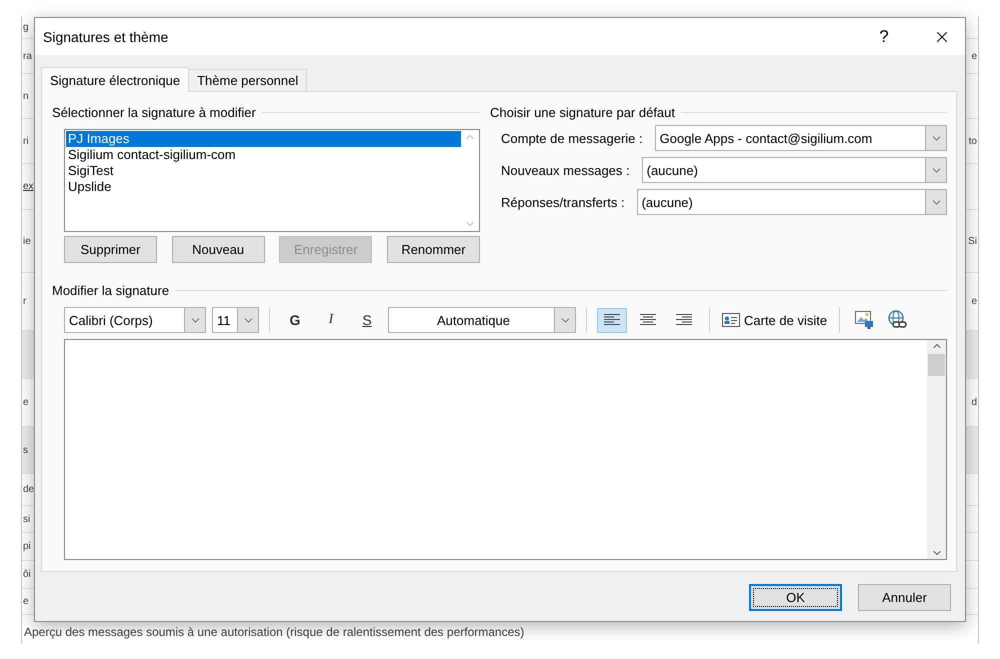  Describe the element at coordinates (972, 241) in the screenshot. I see `label: Si` at that location.